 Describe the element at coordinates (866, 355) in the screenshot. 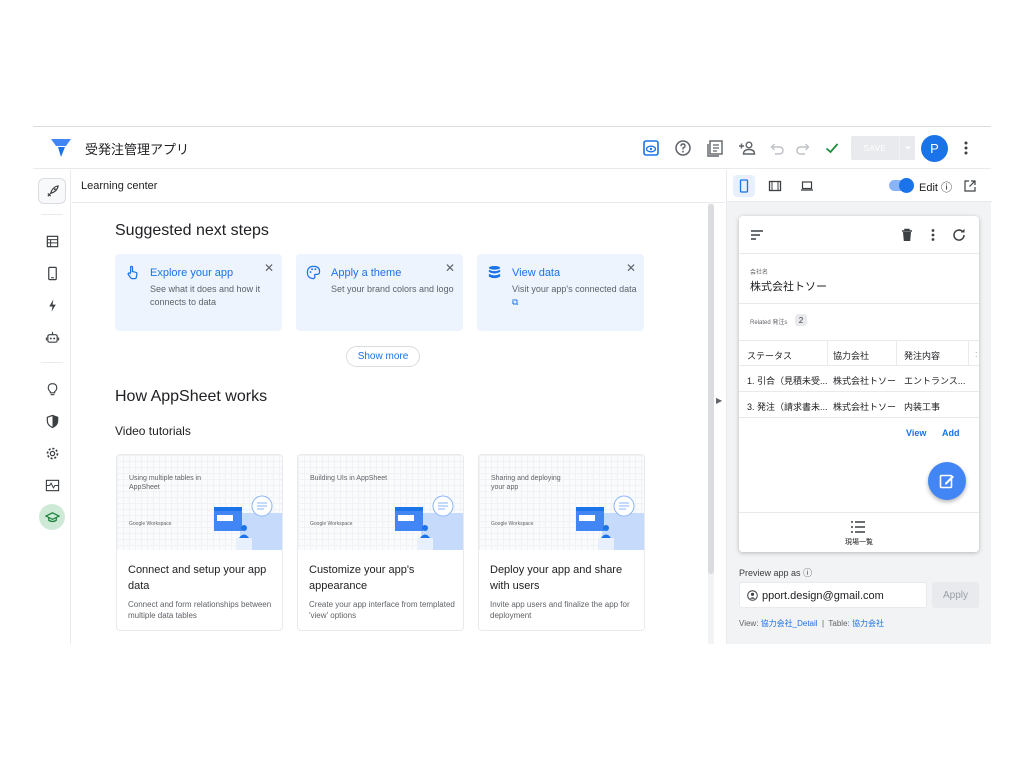

I see `column-header: 協力会社` at that location.